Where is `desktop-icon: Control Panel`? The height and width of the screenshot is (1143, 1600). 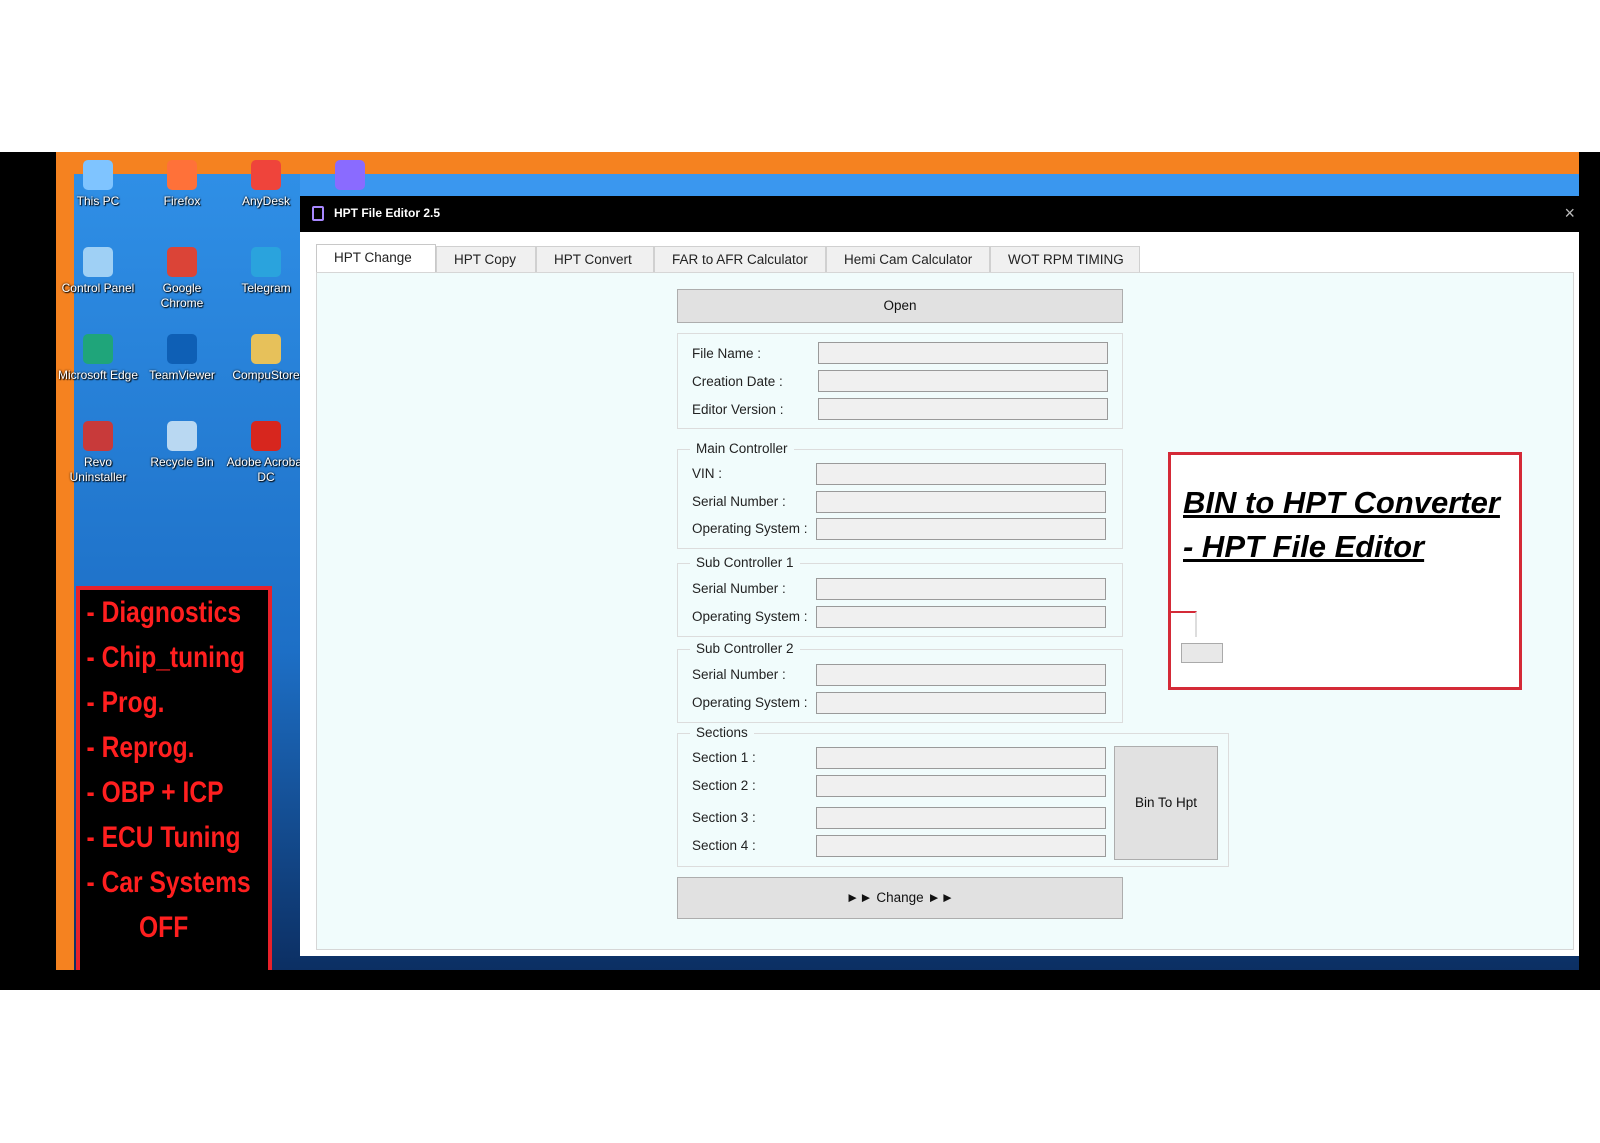 desktop-icon: Control Panel is located at coordinates (98, 271).